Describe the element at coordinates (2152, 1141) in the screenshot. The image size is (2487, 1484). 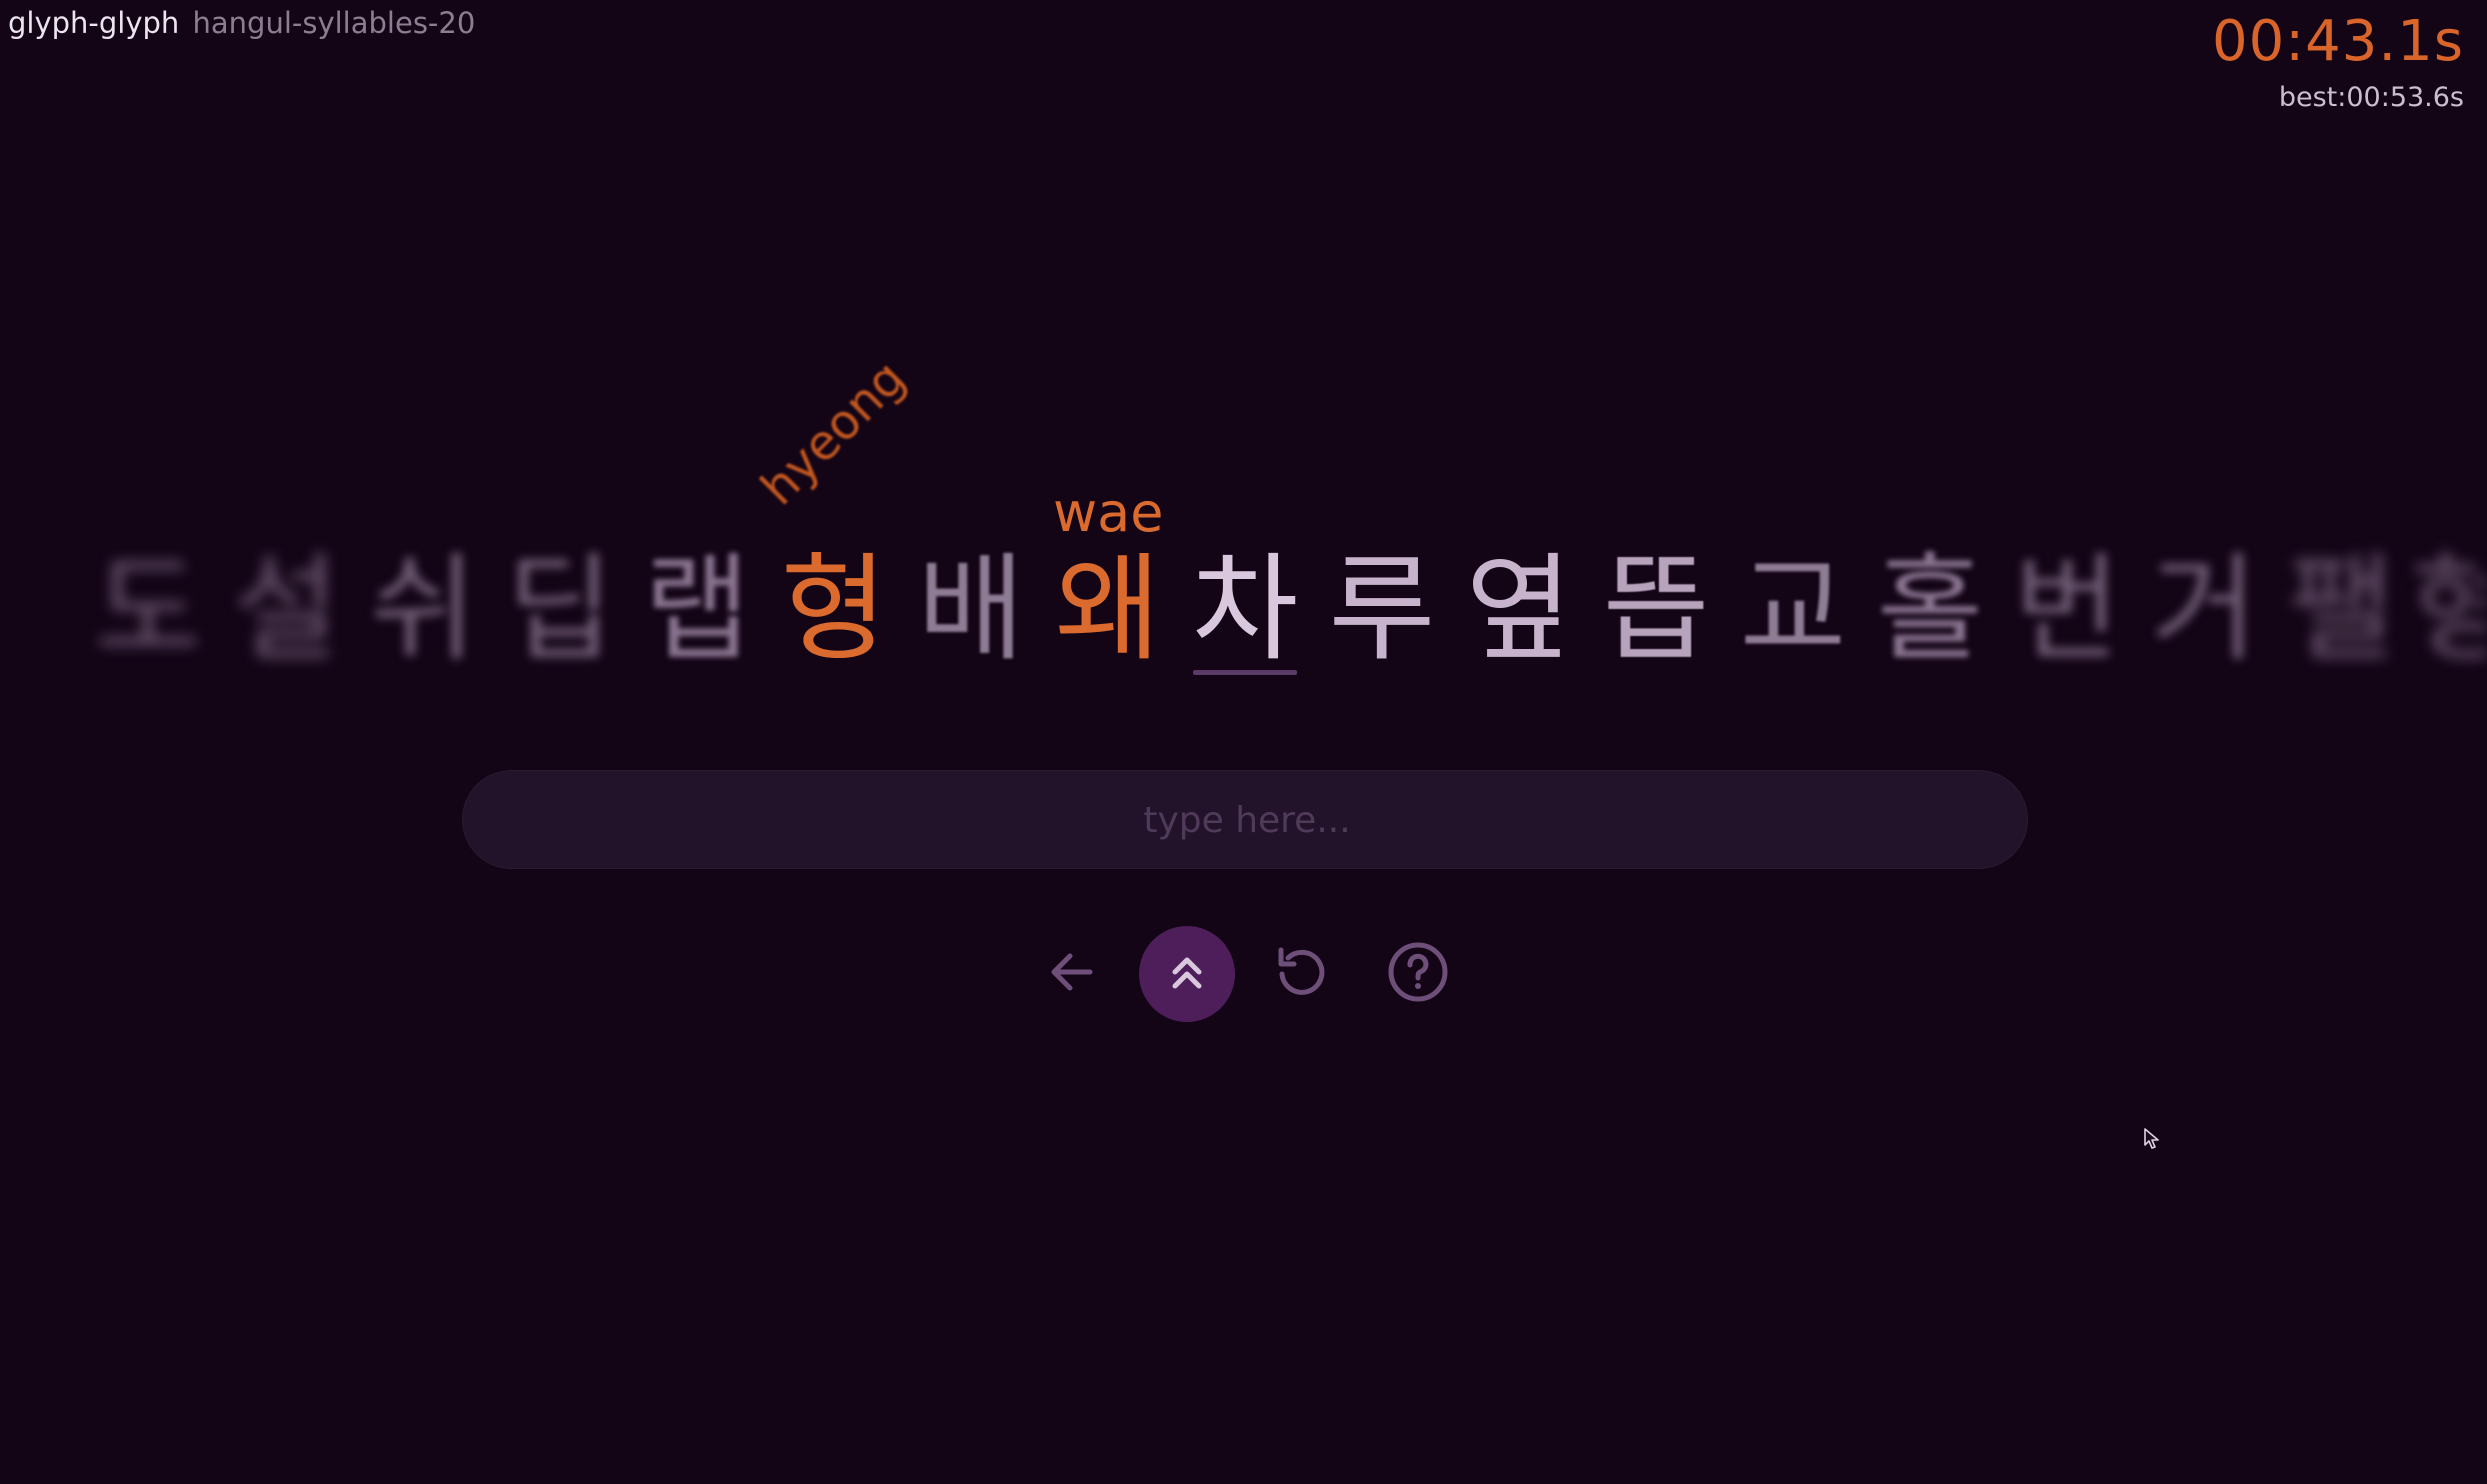
I see `mouse-cursor-icon` at that location.